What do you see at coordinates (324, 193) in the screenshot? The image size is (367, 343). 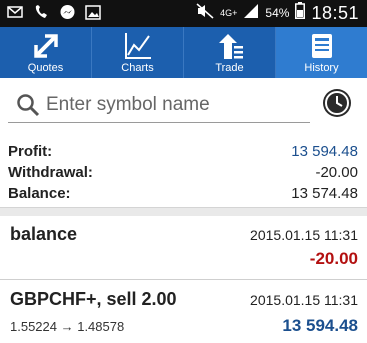 I see `balance-value: 13 574.48` at bounding box center [324, 193].